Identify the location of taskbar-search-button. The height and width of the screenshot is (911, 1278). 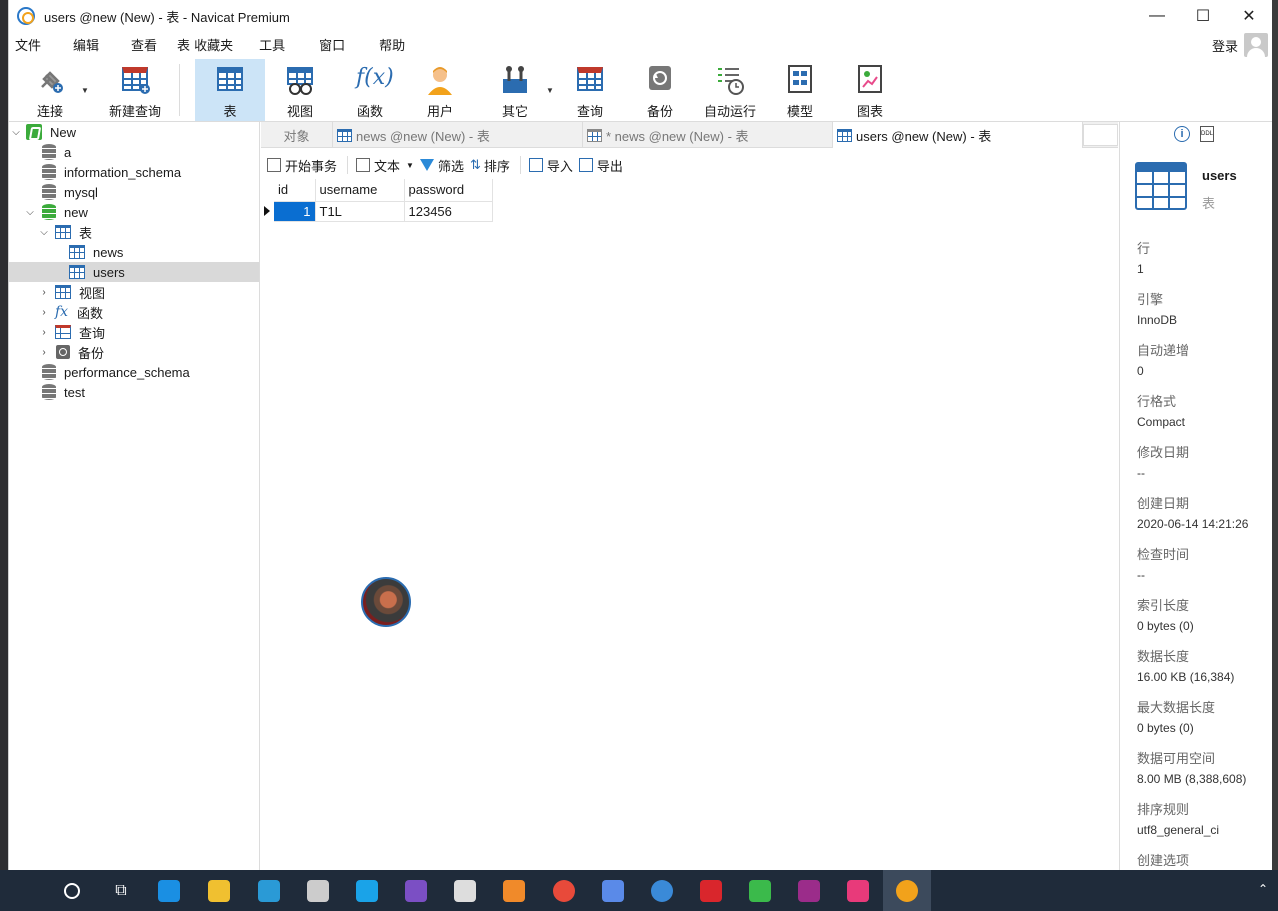
(72, 890).